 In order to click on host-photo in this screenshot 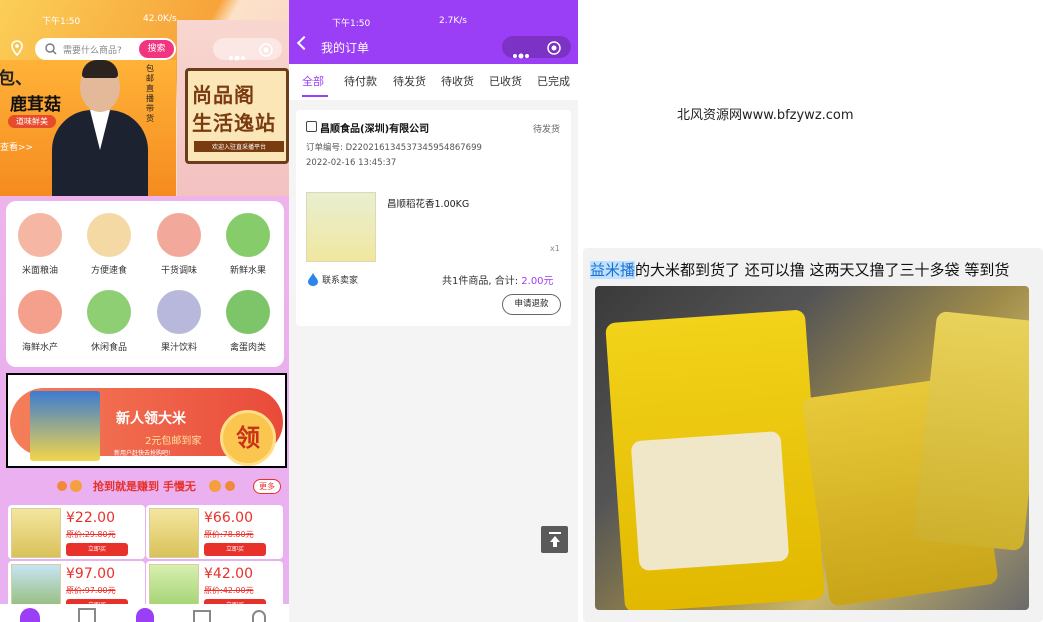, I will do `click(100, 128)`.